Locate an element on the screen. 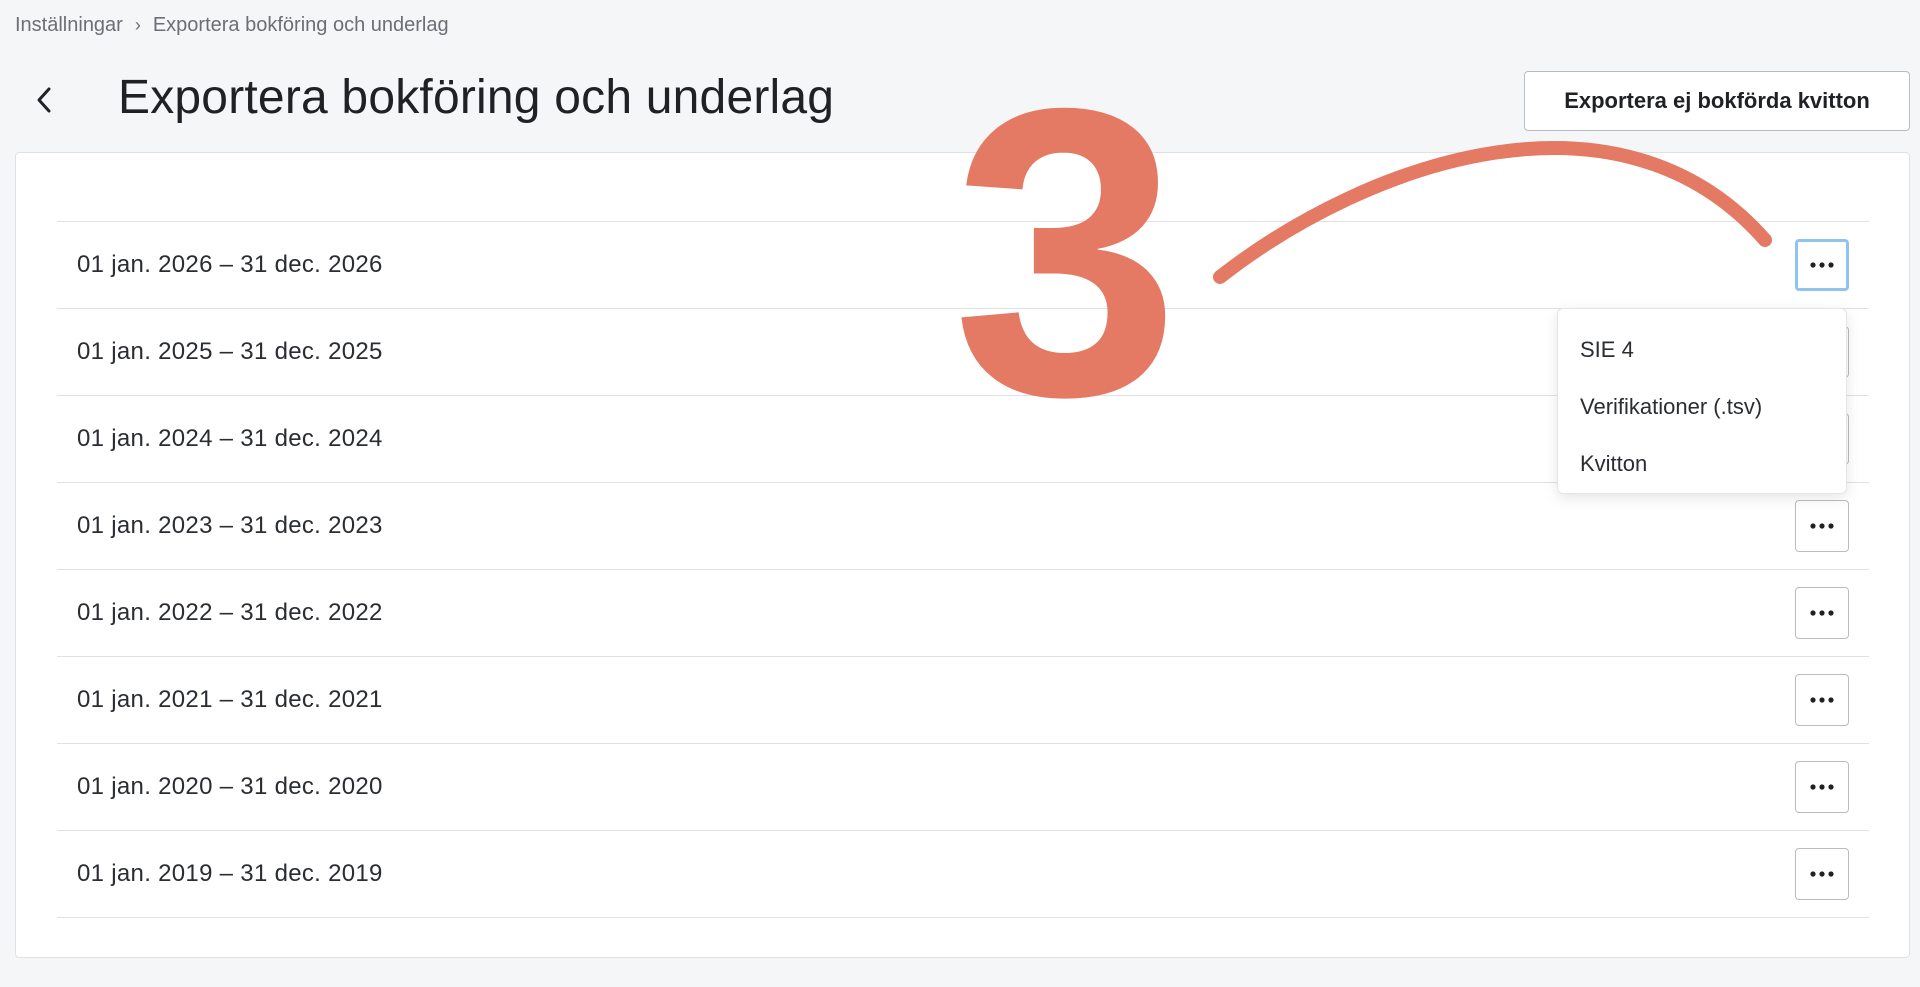 Image resolution: width=1920 pixels, height=987 pixels. page-title: Exportera bokföring och underlag is located at coordinates (476, 97).